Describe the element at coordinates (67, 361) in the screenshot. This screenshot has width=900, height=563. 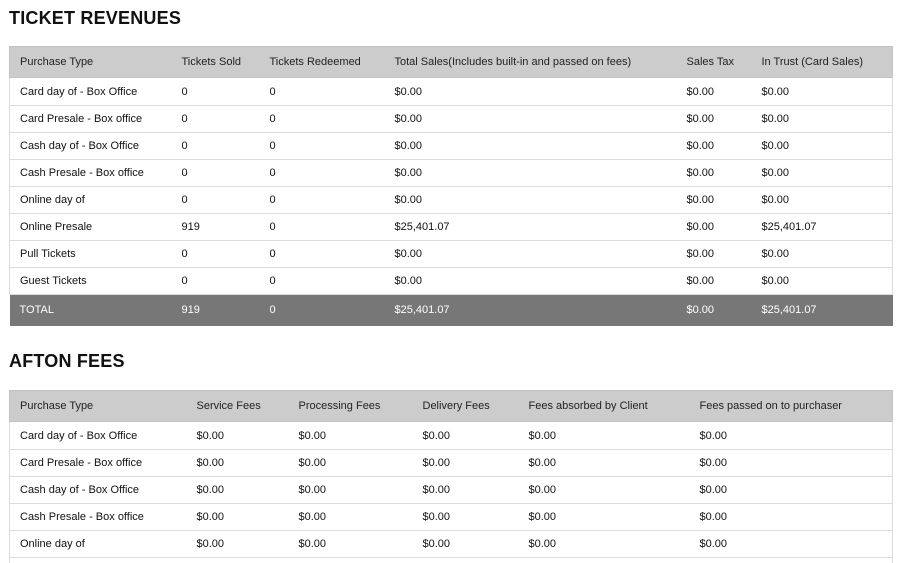
I see `afton-fees-title: AFTON FEES` at that location.